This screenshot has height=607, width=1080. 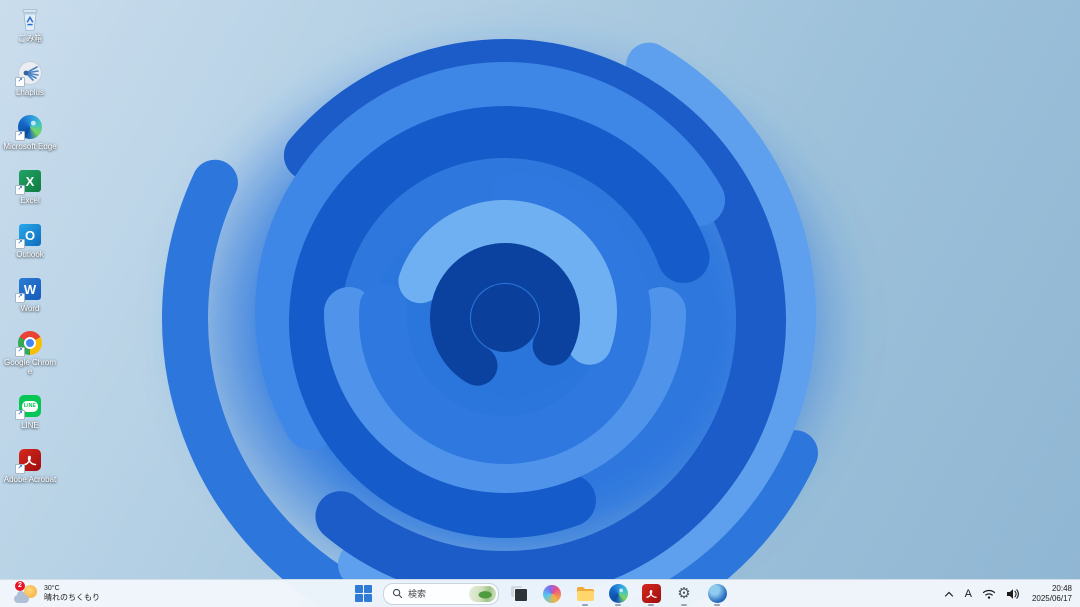 I want to click on desktop-icon-label: Word, so click(x=30, y=308).